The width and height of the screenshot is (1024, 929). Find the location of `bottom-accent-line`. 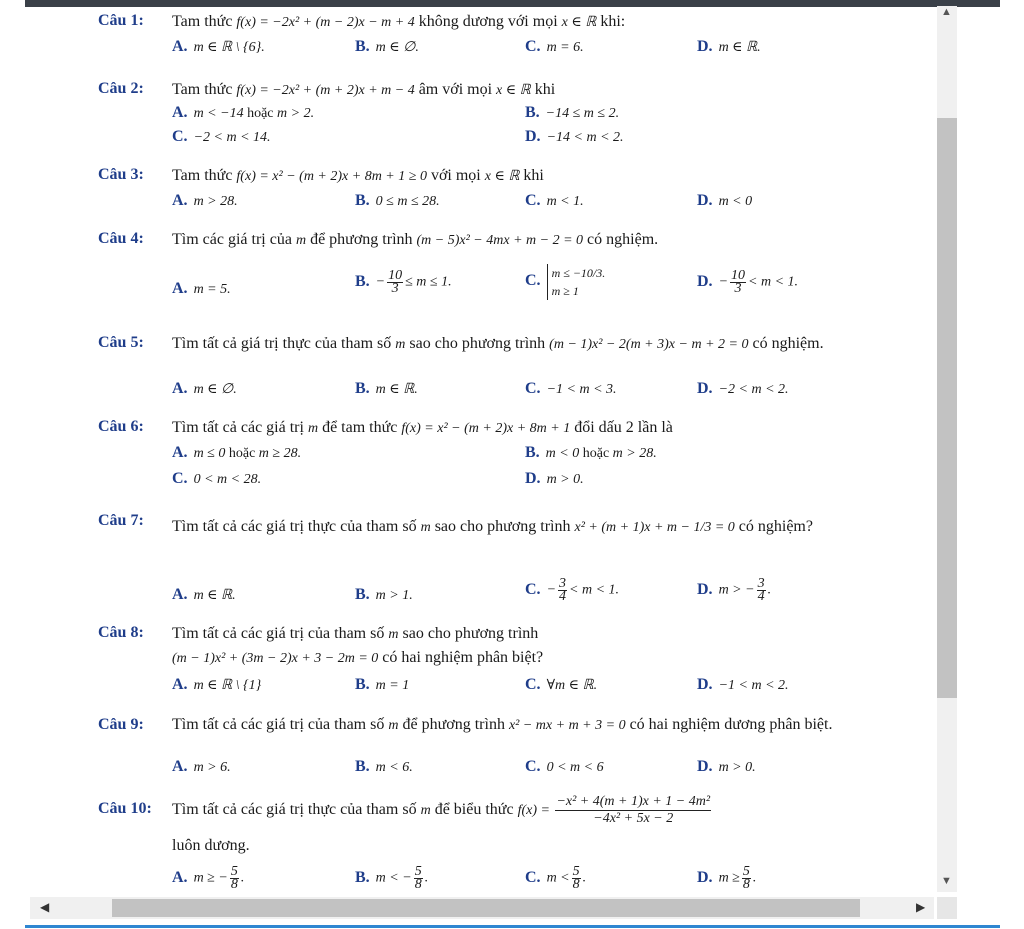

bottom-accent-line is located at coordinates (512, 926).